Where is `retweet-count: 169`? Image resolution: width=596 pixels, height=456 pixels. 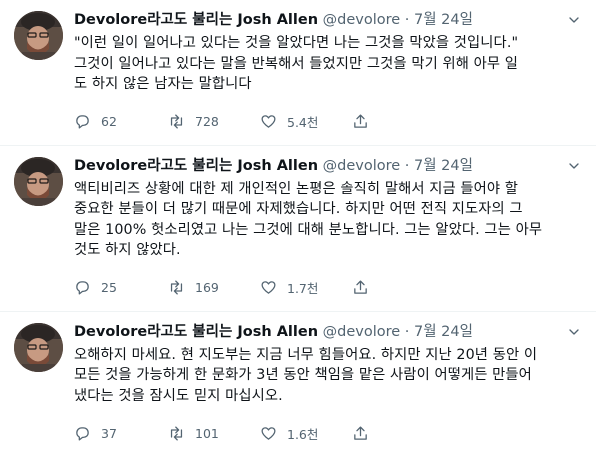
retweet-count: 169 is located at coordinates (207, 287).